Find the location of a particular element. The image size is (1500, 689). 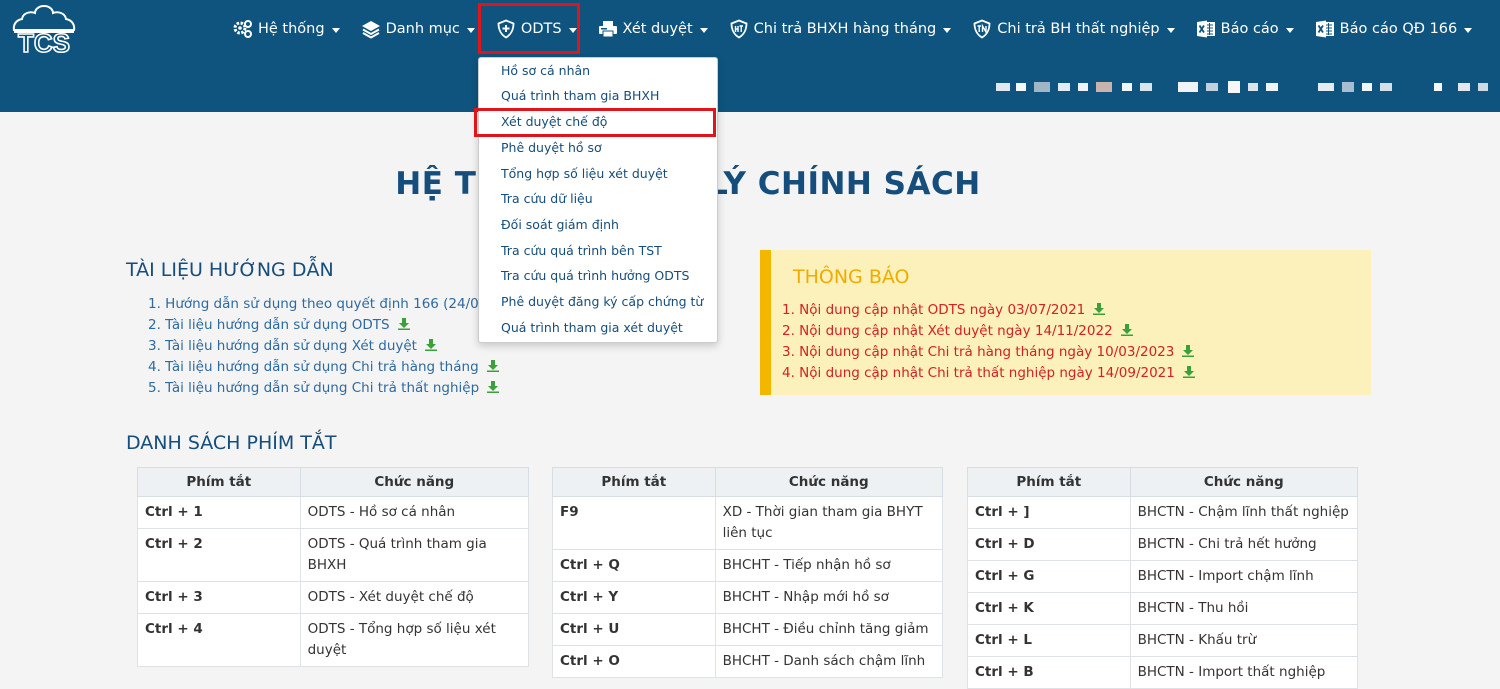

logo-text: TCS is located at coordinates (44, 43).